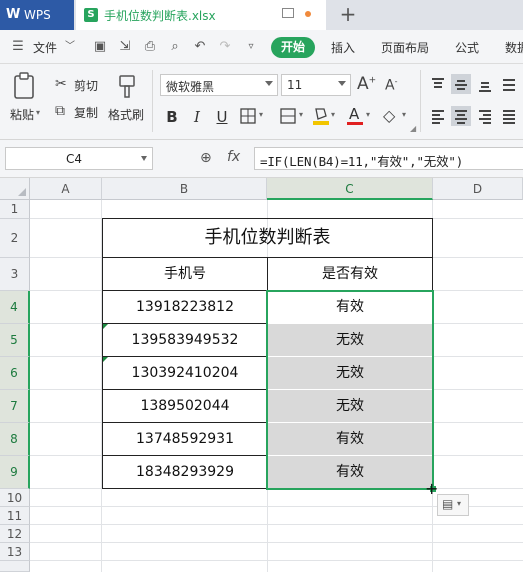 The image size is (523, 572). Describe the element at coordinates (405, 47) in the screenshot. I see `tab-page-layout: 页面布局` at that location.